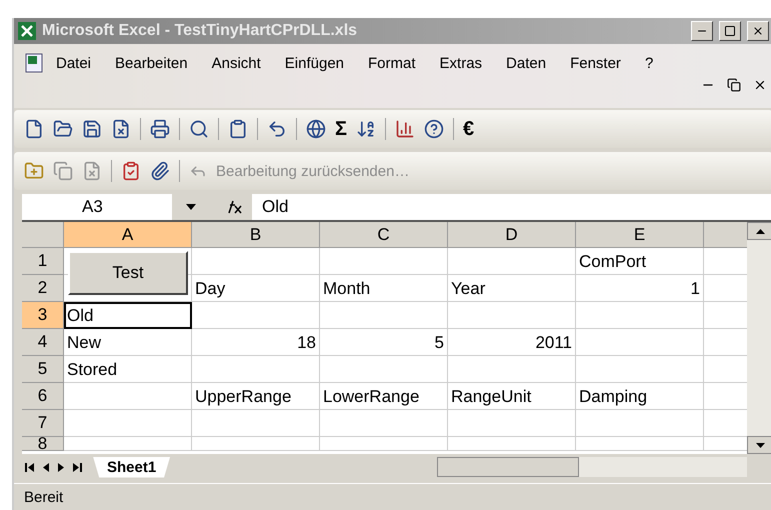  Describe the element at coordinates (512, 396) in the screenshot. I see `table-cell: RangeUnit` at that location.